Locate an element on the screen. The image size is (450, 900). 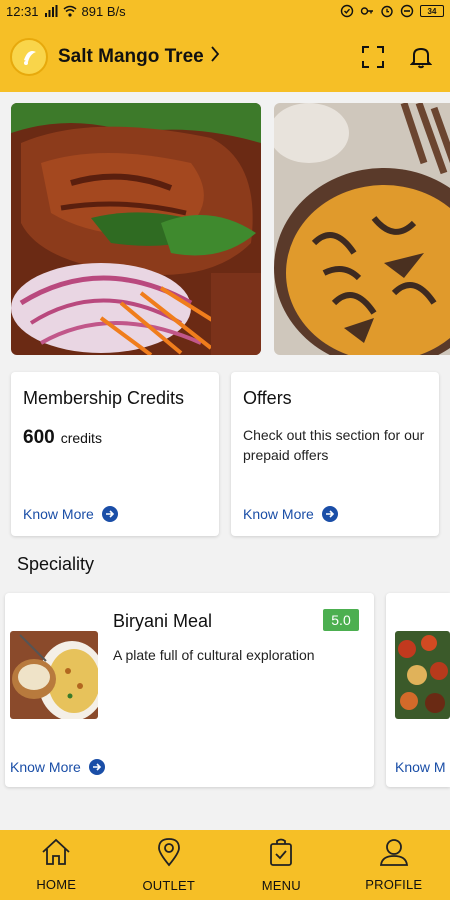
rating-badge: 5.0 is located at coordinates (341, 620).